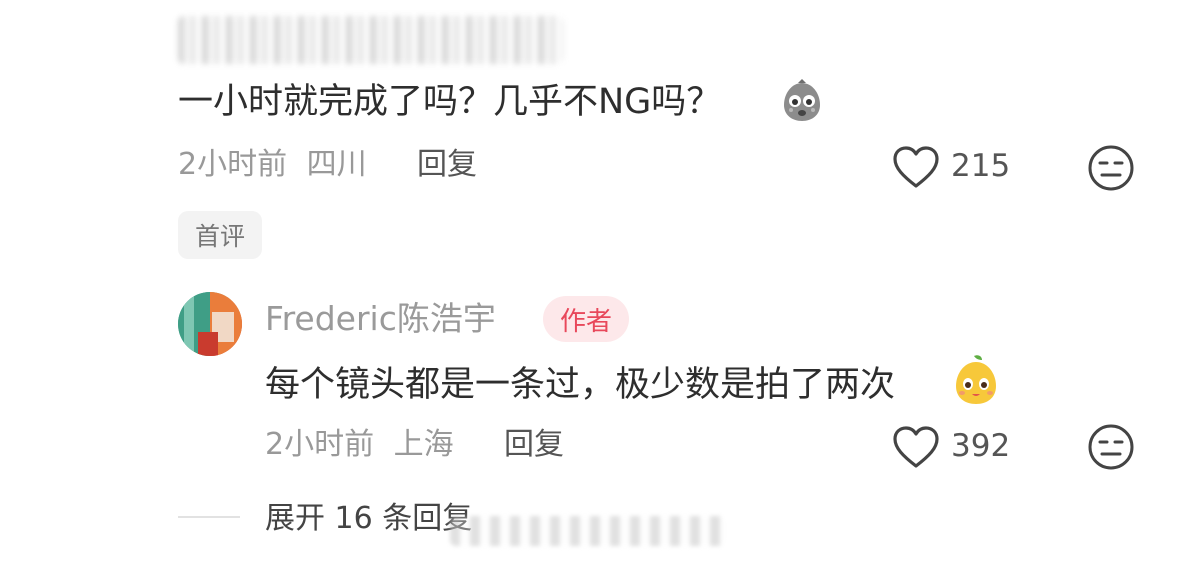 The height and width of the screenshot is (561, 1179). I want to click on author-badge: 作者, so click(586, 319).